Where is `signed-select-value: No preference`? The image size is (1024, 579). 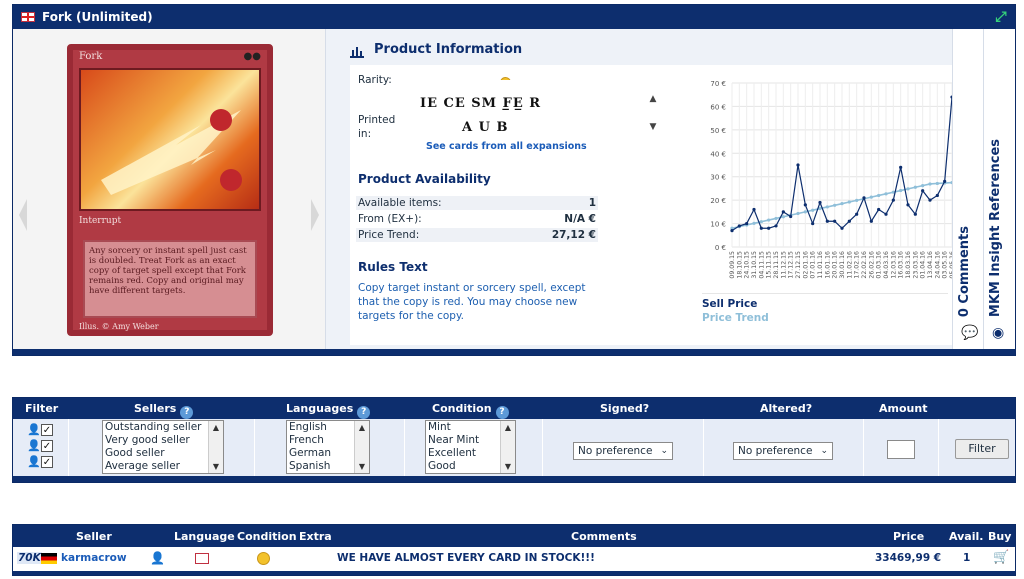
signed-select-value: No preference is located at coordinates (615, 451).